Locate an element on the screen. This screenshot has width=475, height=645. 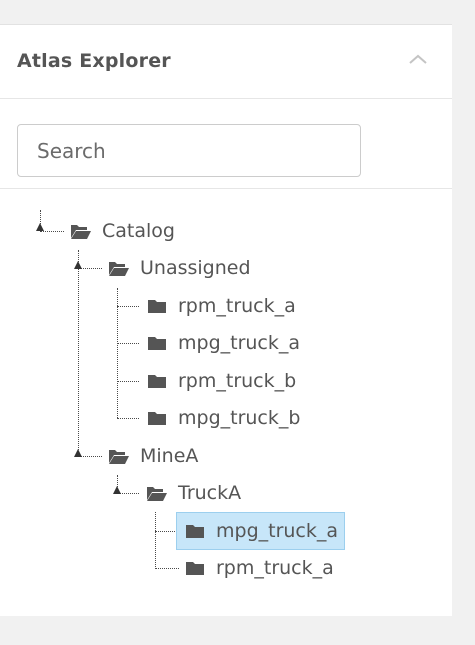
tree-node-trucka-mpg-truck-a: mpg_truck_a is located at coordinates (261, 531).